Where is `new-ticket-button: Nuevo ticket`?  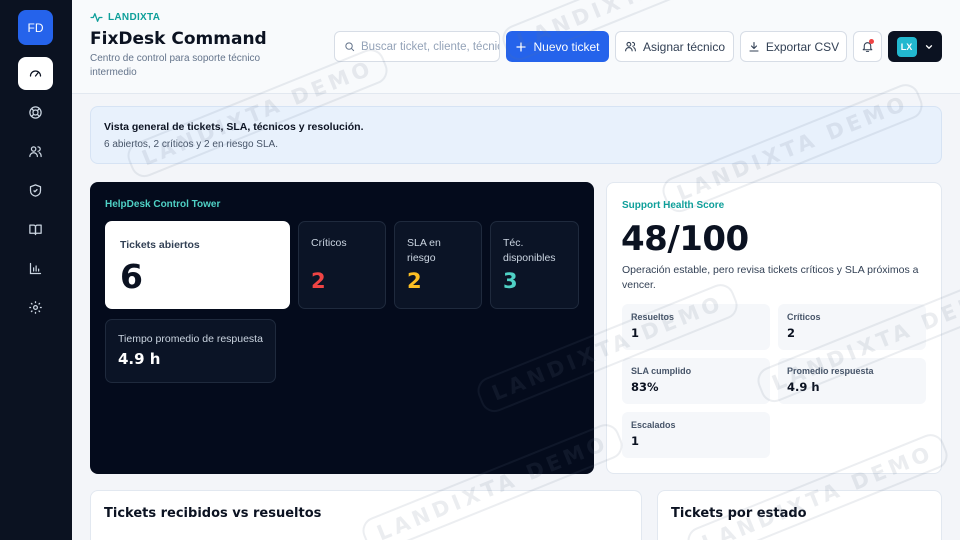
new-ticket-button: Nuevo ticket is located at coordinates (557, 46).